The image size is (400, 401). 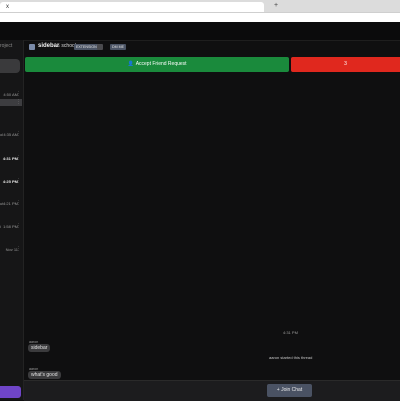 I want to click on tag-badge: EXTENSION, so click(x=86, y=47).